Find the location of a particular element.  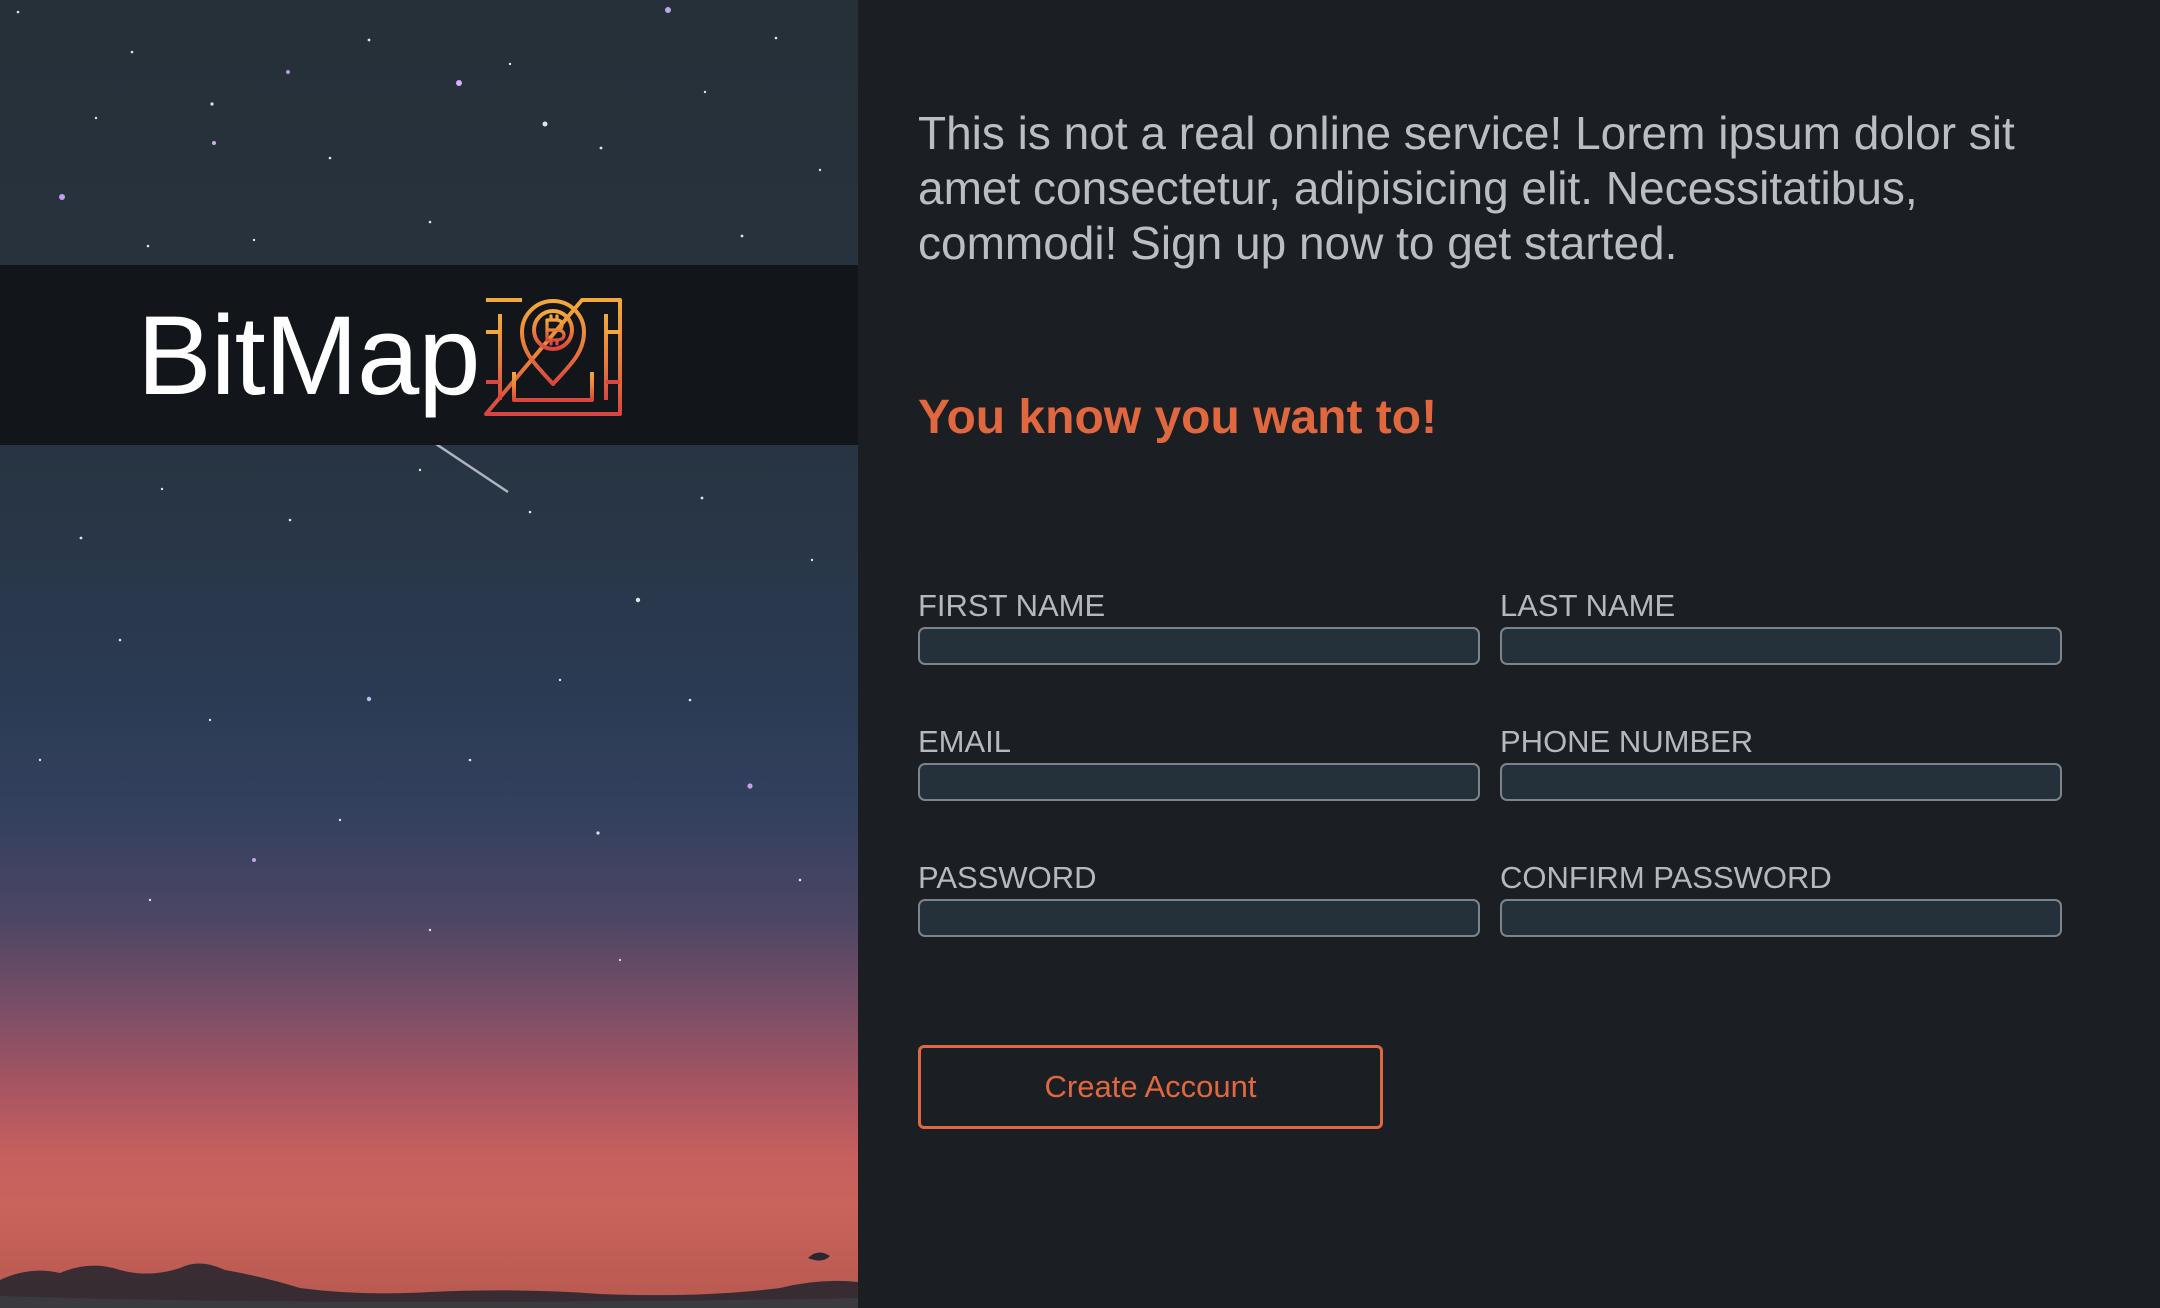

phone-input is located at coordinates (1781, 782).